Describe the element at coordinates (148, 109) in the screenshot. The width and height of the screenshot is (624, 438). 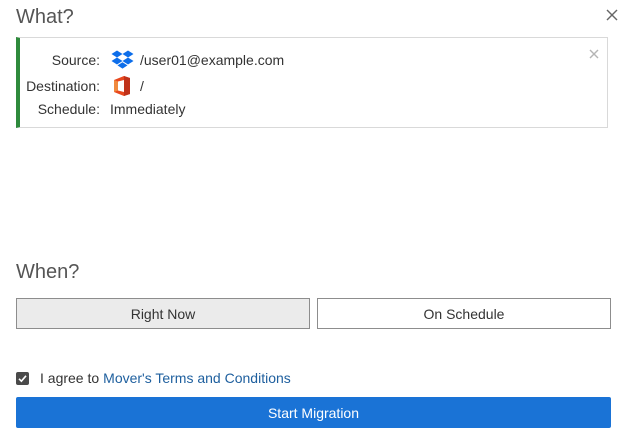
I see `schedule-value: Immediately` at that location.